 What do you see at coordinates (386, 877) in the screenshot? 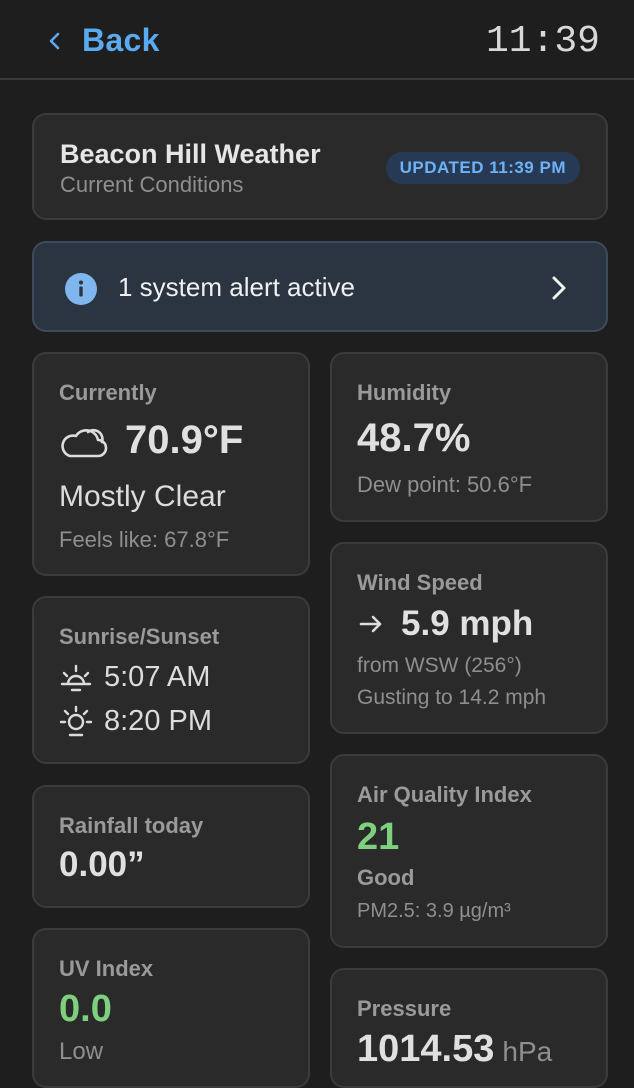
I see `aqi-level: Good` at bounding box center [386, 877].